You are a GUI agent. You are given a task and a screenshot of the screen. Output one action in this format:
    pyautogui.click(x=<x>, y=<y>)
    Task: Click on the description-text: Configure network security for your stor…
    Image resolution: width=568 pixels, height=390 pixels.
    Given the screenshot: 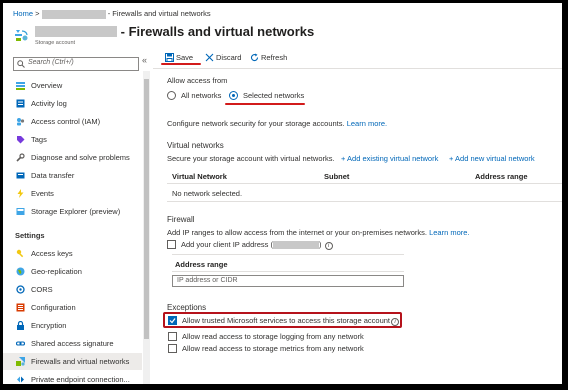 What is the action you would take?
    pyautogui.click(x=256, y=123)
    